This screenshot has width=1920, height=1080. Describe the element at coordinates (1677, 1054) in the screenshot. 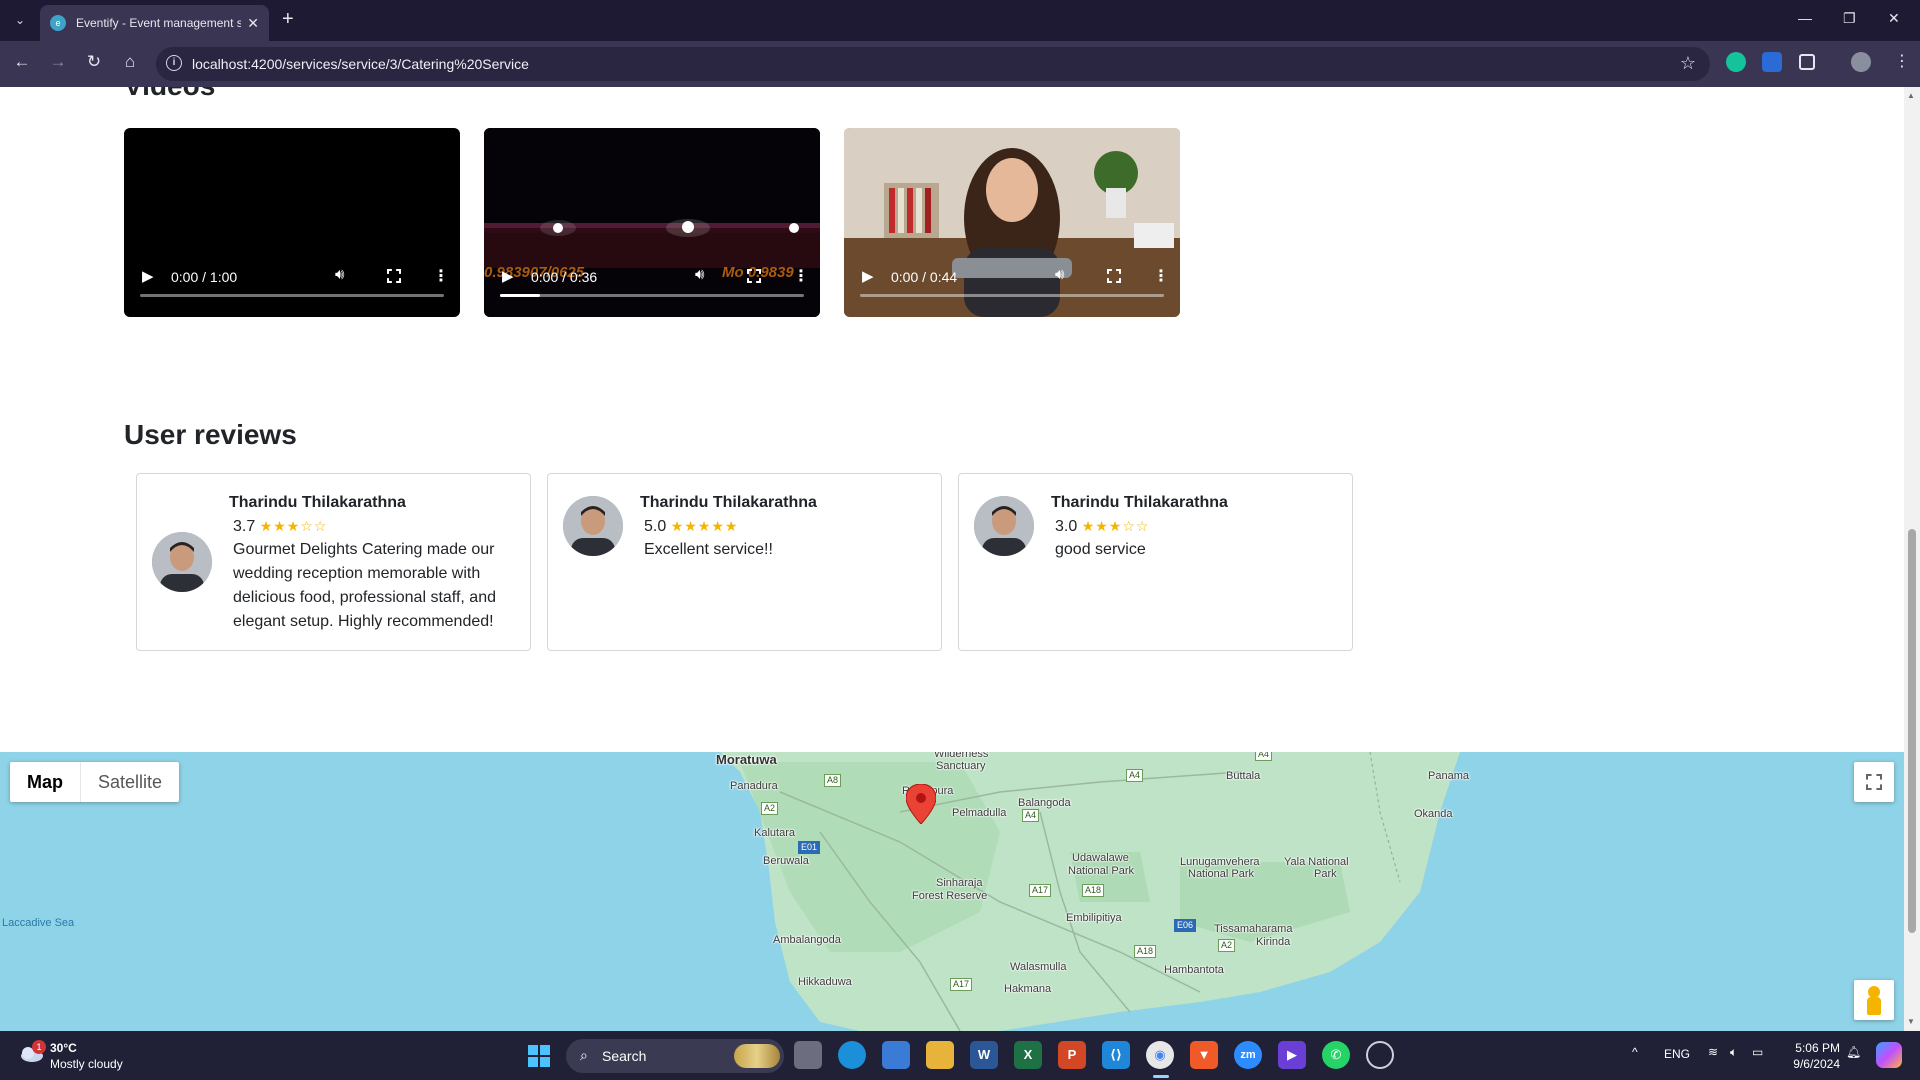

I see `language-indicator: ENG` at that location.